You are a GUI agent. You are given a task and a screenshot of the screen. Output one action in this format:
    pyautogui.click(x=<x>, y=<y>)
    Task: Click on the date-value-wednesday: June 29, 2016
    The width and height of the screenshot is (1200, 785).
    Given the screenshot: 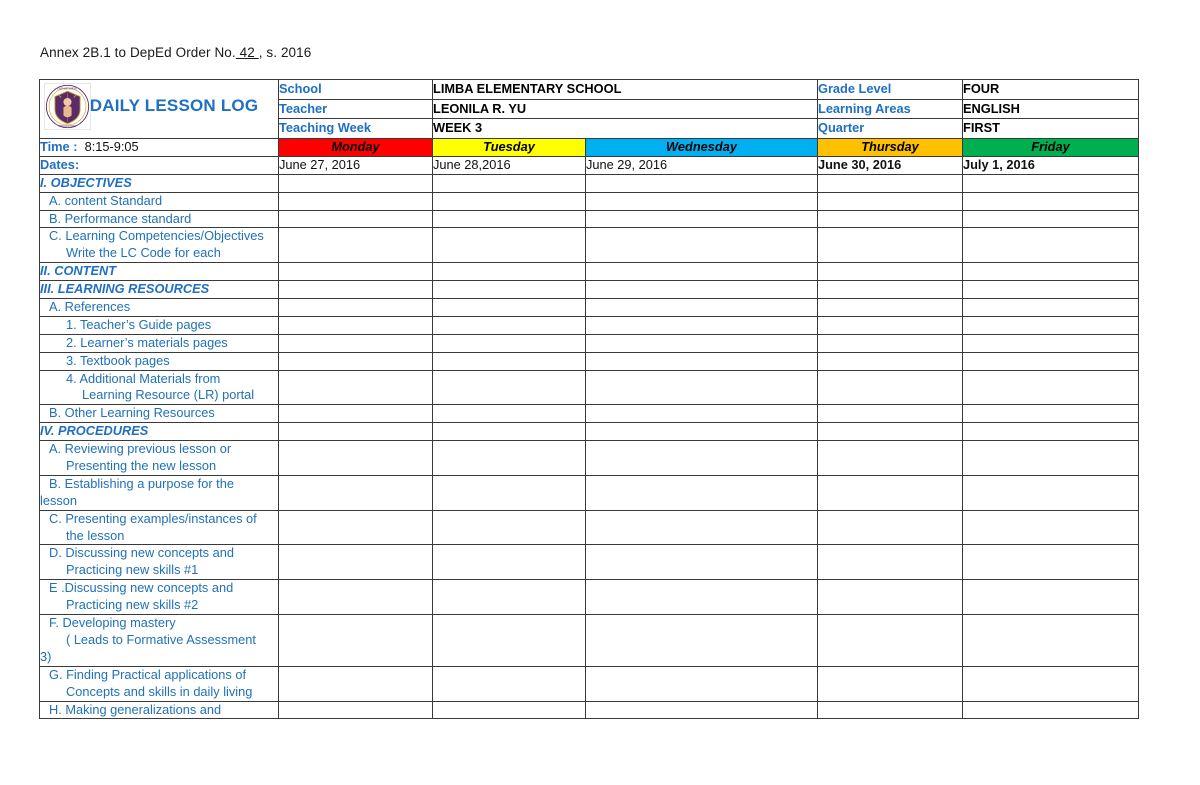 What is the action you would take?
    pyautogui.click(x=701, y=165)
    